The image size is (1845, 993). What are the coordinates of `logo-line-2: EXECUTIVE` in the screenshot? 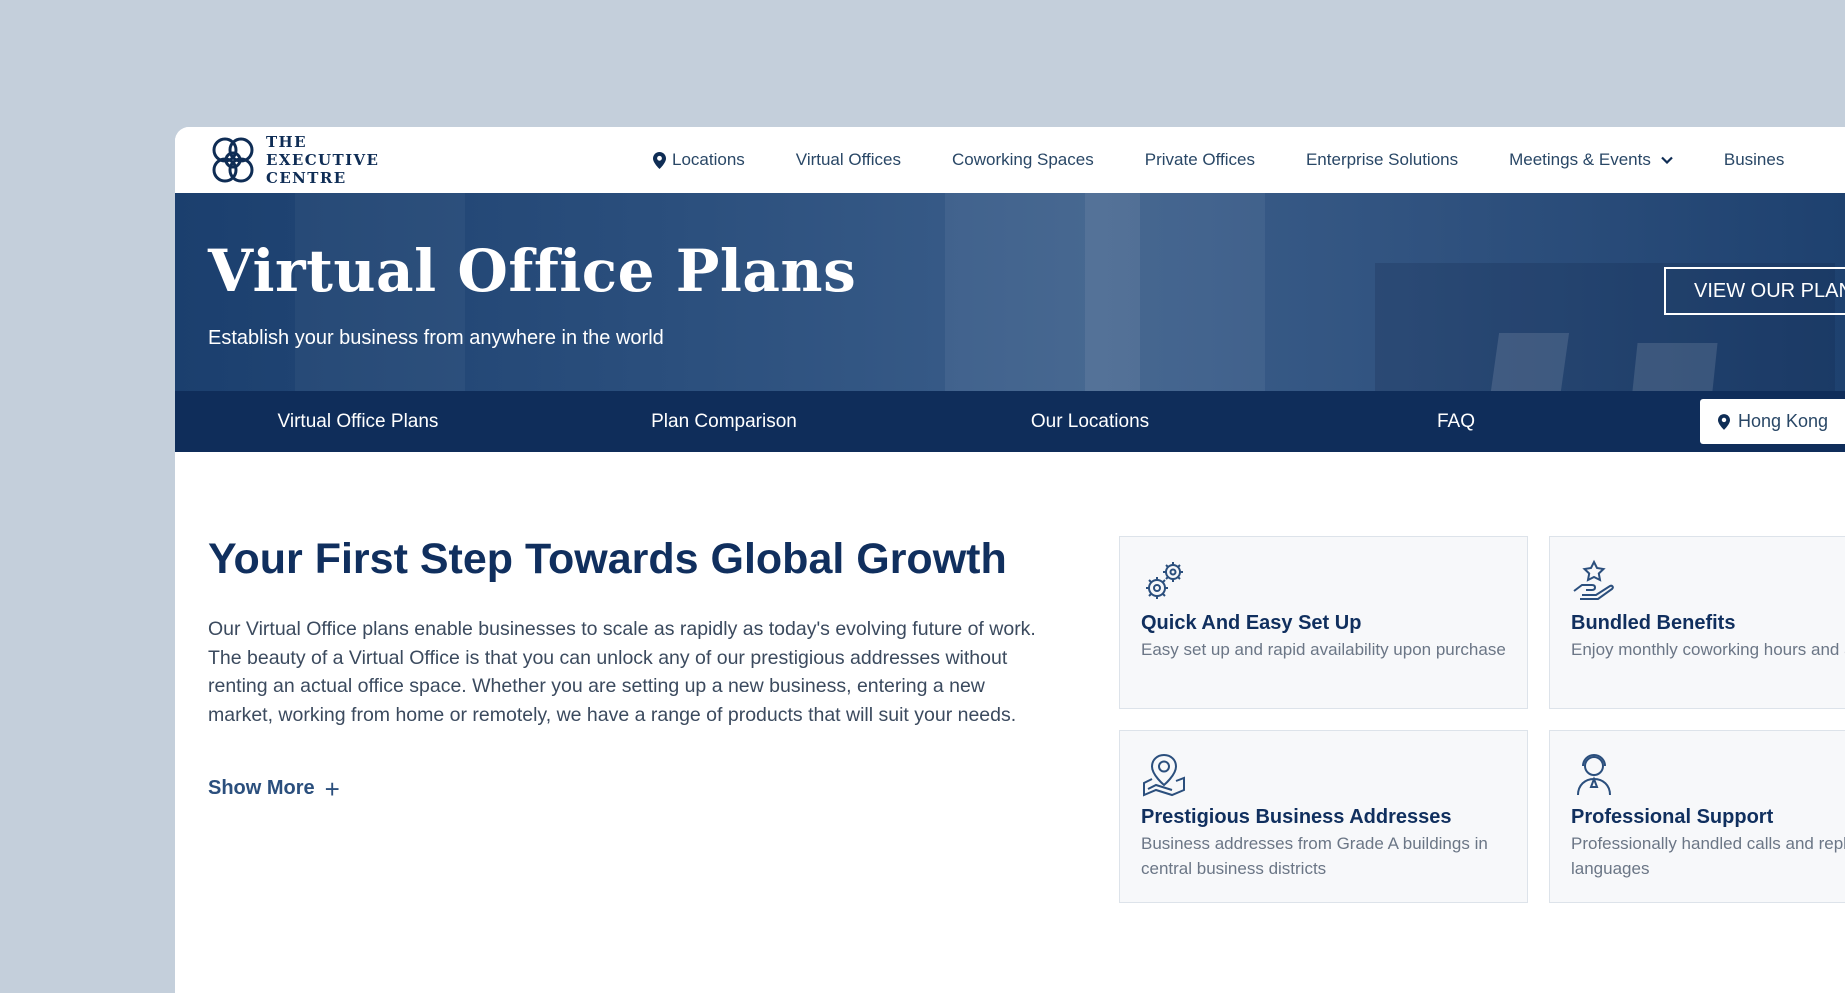 It's located at (323, 160).